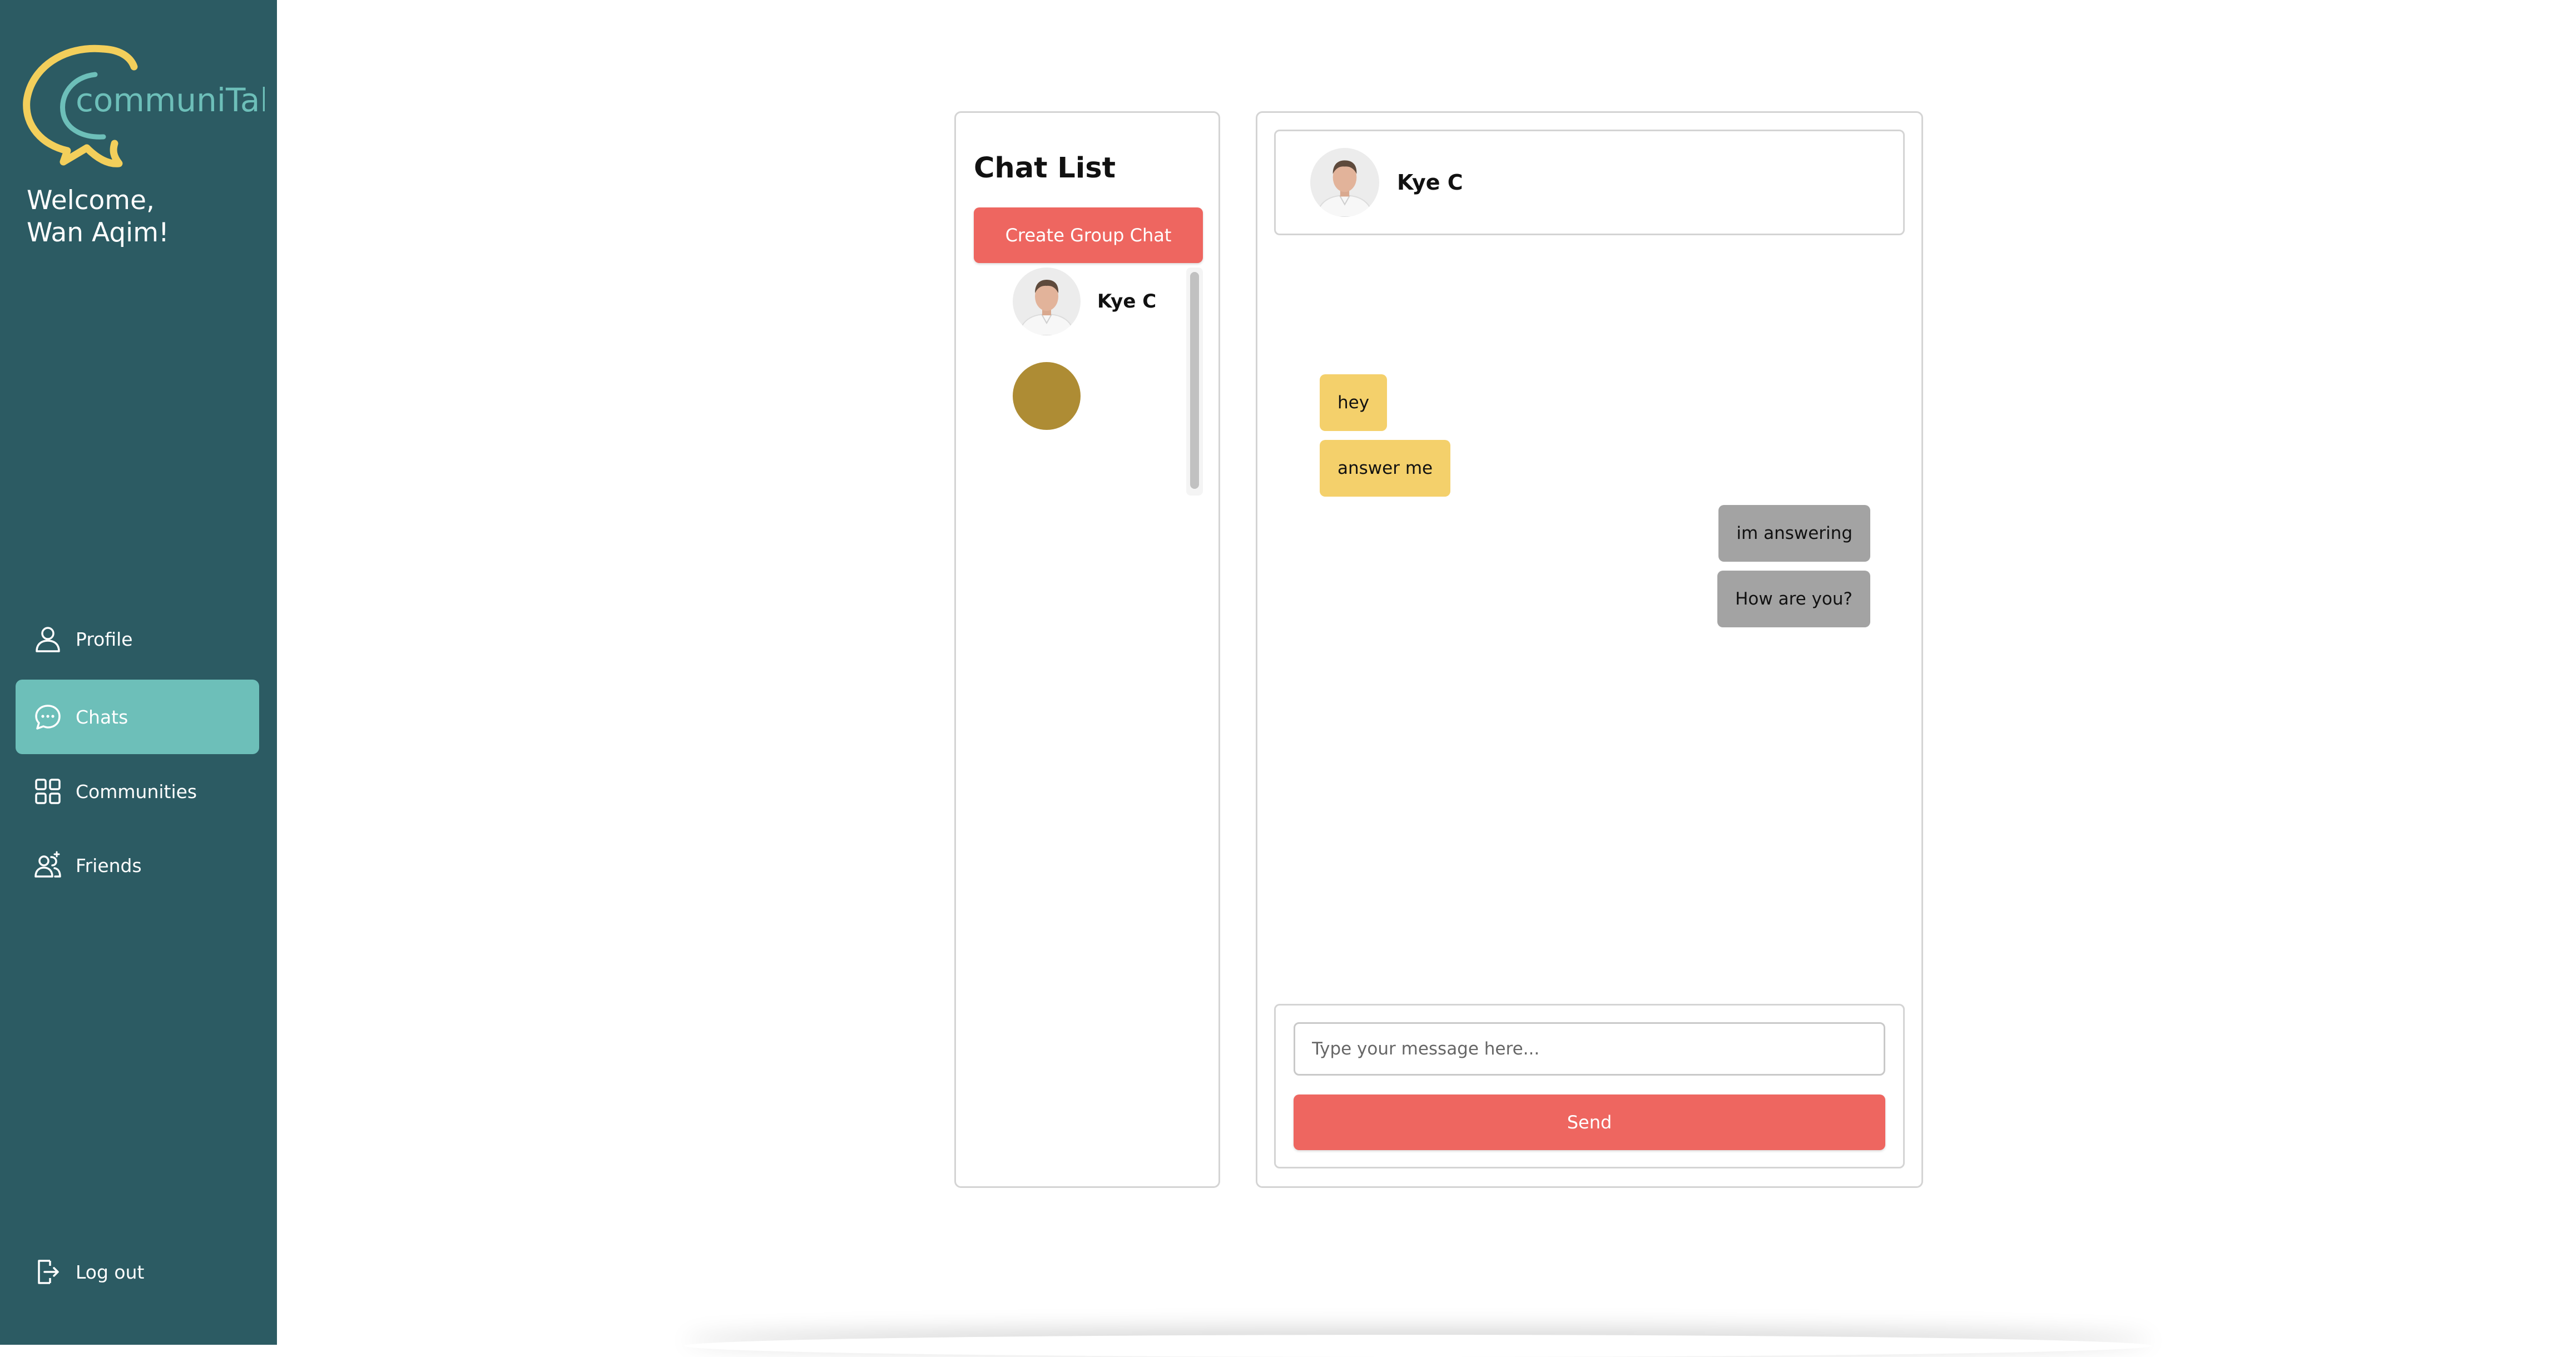  Describe the element at coordinates (1589, 1122) in the screenshot. I see `send-button: Send` at that location.